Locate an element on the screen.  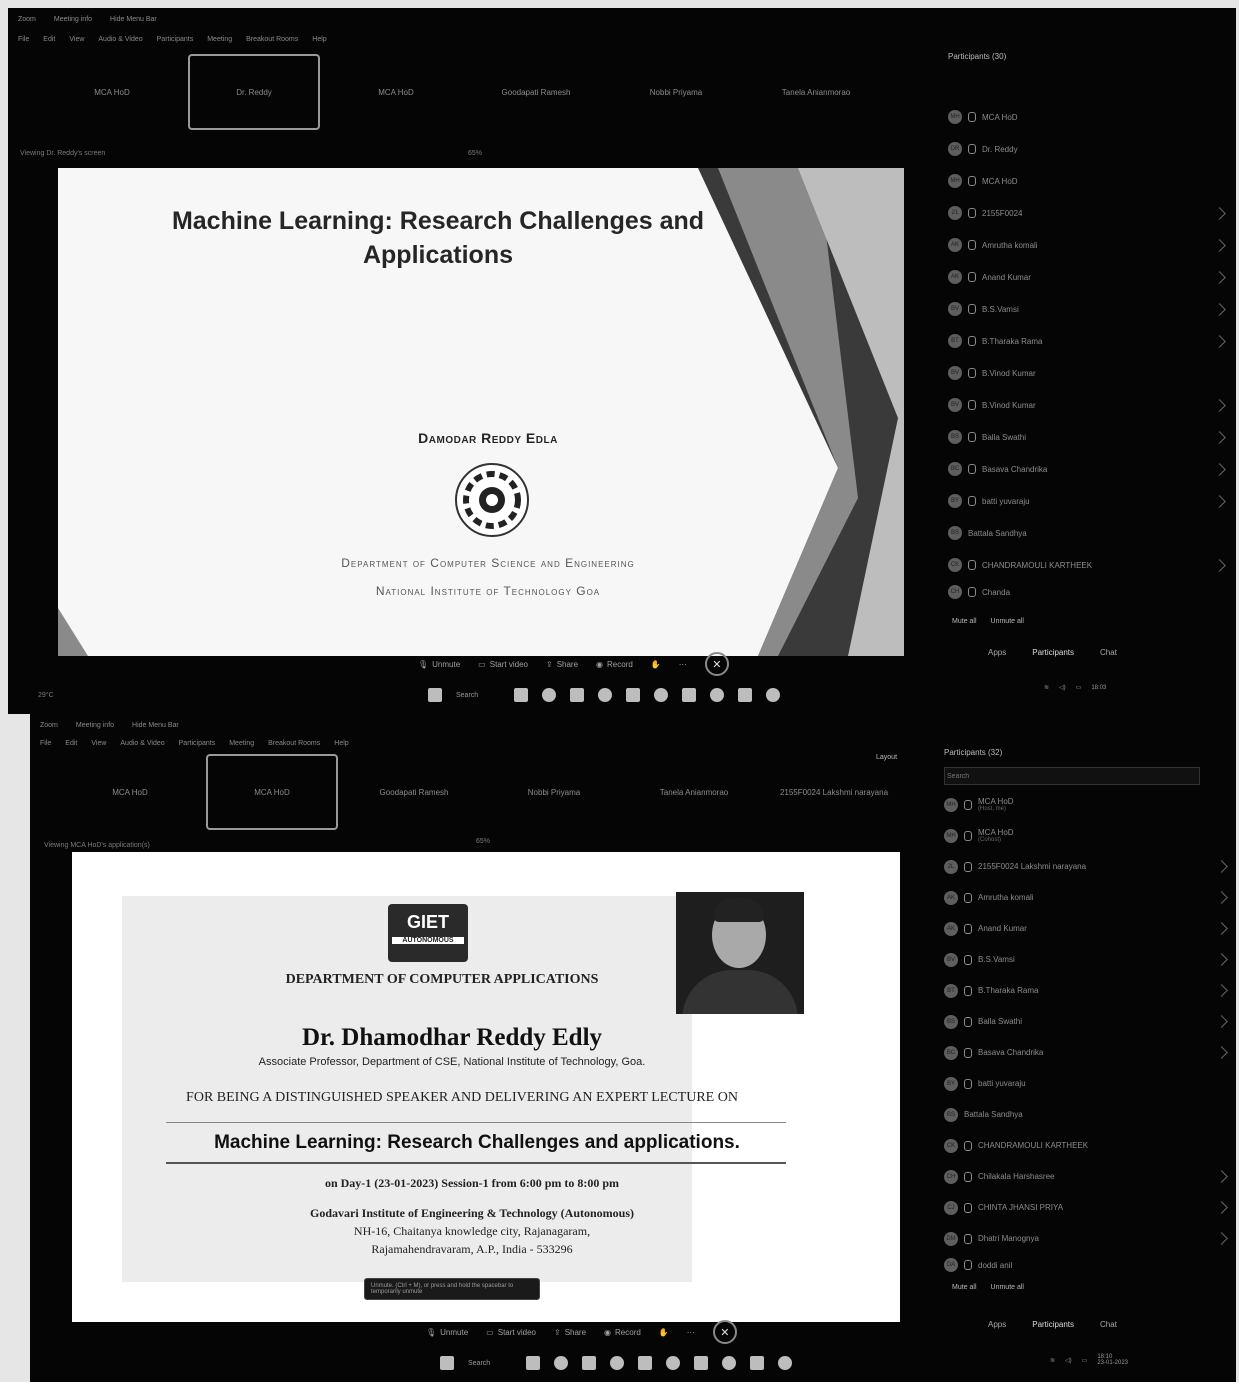
participant-row: 2L 2155F0024 Lakshmi narayana is located at coordinates (1087, 866).